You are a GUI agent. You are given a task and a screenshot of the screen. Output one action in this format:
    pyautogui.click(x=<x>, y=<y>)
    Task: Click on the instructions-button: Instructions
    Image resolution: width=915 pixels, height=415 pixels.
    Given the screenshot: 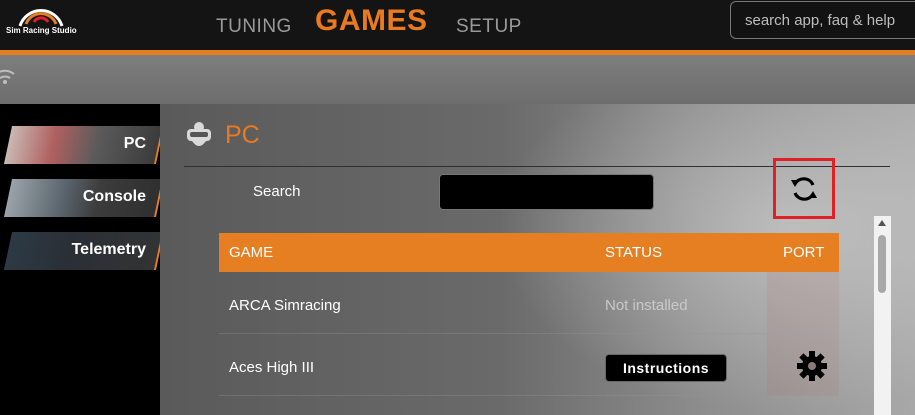 What is the action you would take?
    pyautogui.click(x=666, y=368)
    